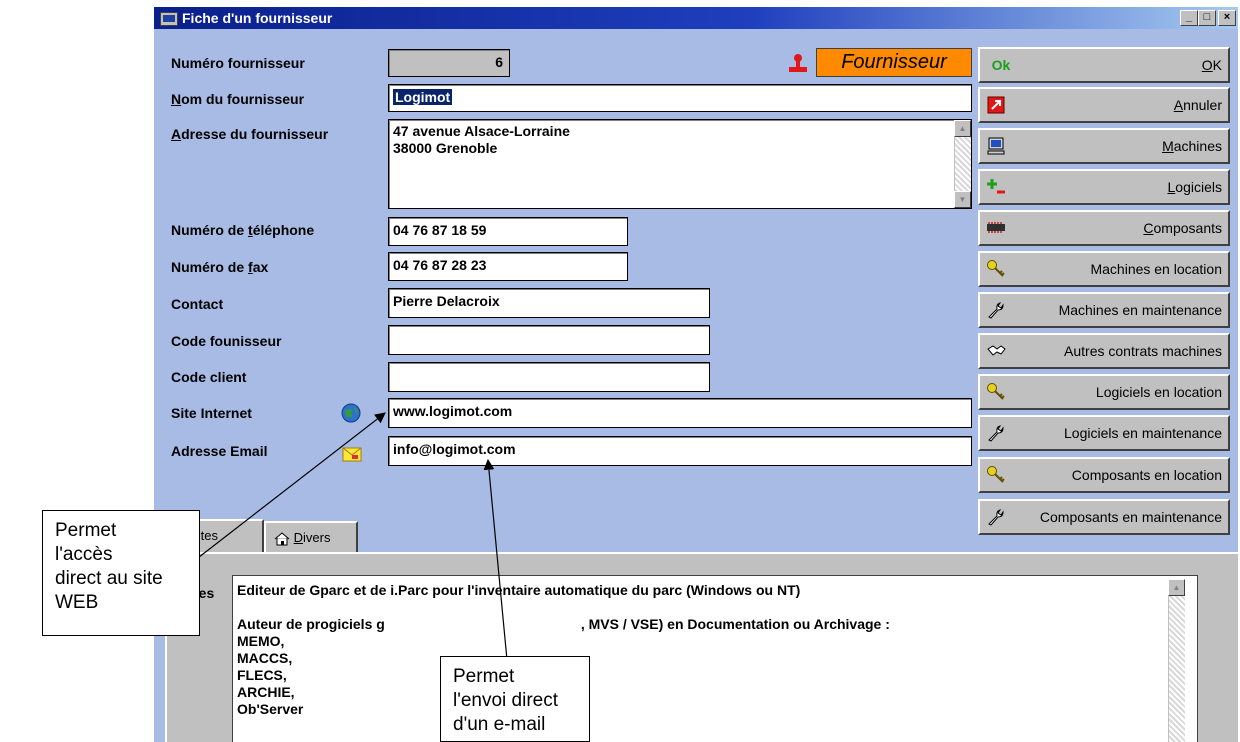 The height and width of the screenshot is (742, 1240). What do you see at coordinates (515, 699) in the screenshot?
I see `callout-mail: Permet l'envoi direct d'un e-mail` at bounding box center [515, 699].